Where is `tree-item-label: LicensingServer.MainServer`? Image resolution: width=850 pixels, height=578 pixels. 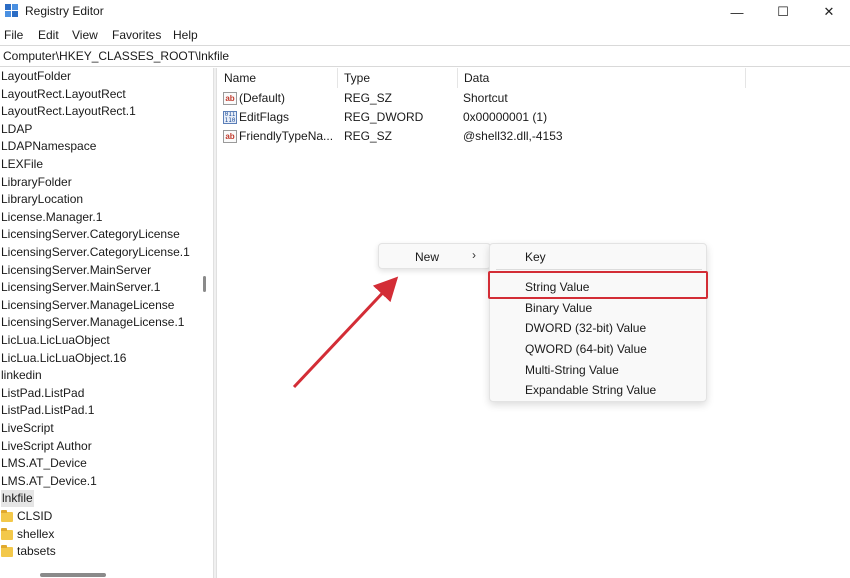 tree-item-label: LicensingServer.MainServer is located at coordinates (76, 269).